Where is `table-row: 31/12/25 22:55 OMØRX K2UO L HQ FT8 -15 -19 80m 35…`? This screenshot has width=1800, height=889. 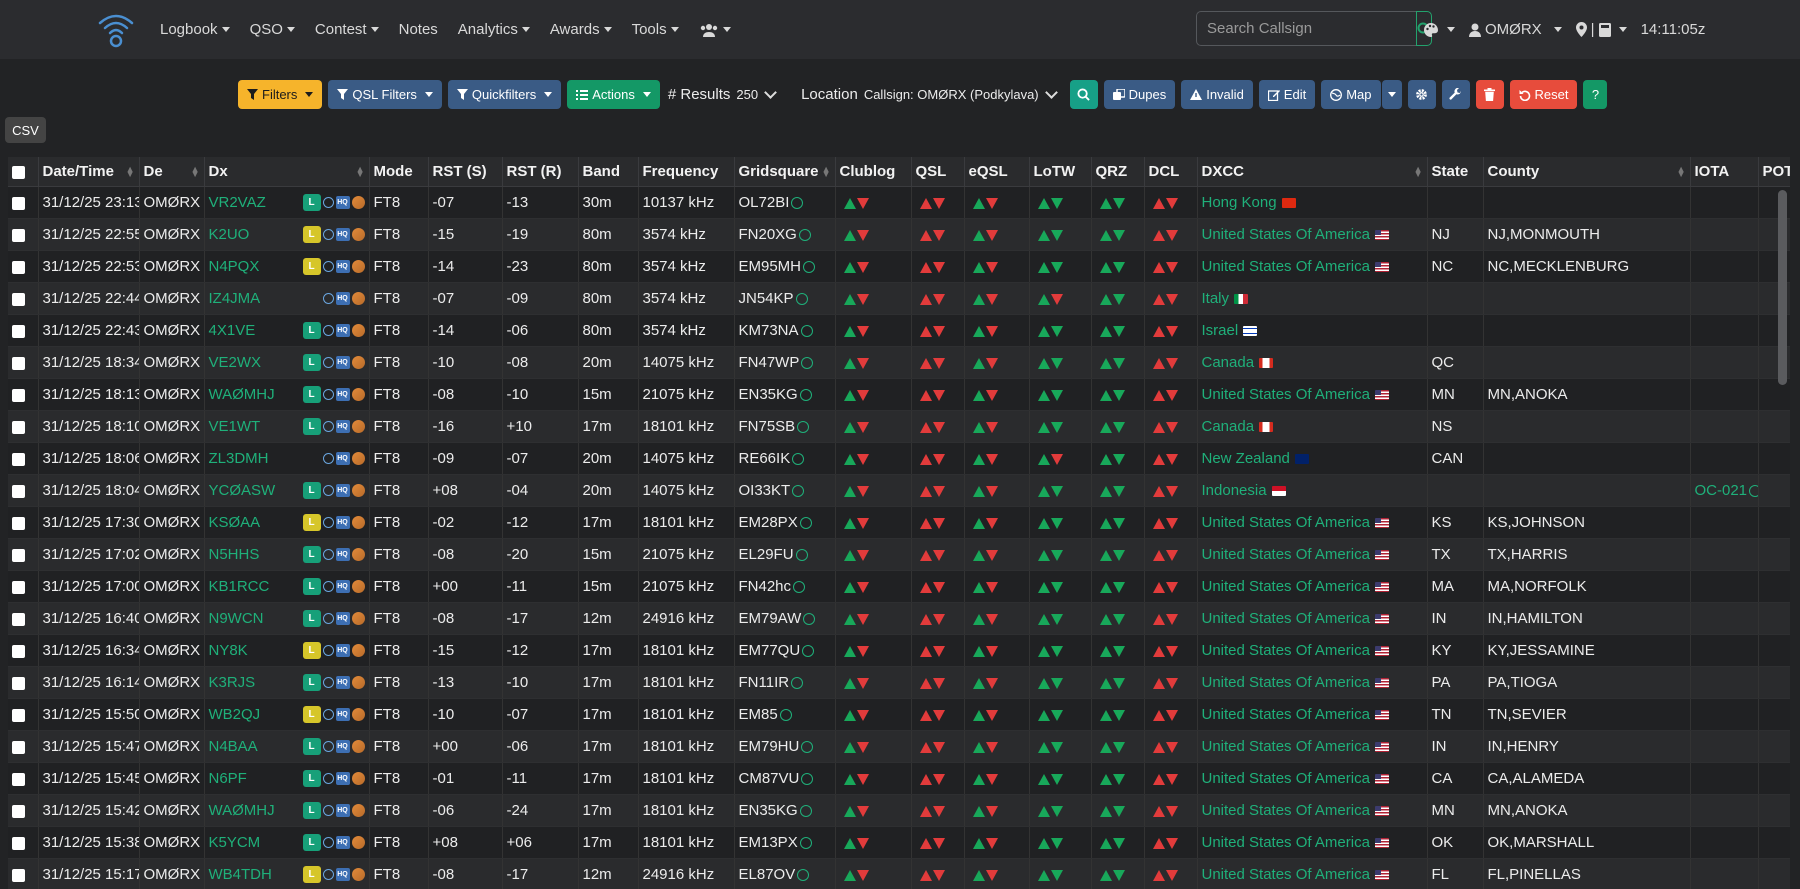 table-row: 31/12/25 22:55 OMØRX K2UO L HQ FT8 -15 -19 80m 35… is located at coordinates (899, 234).